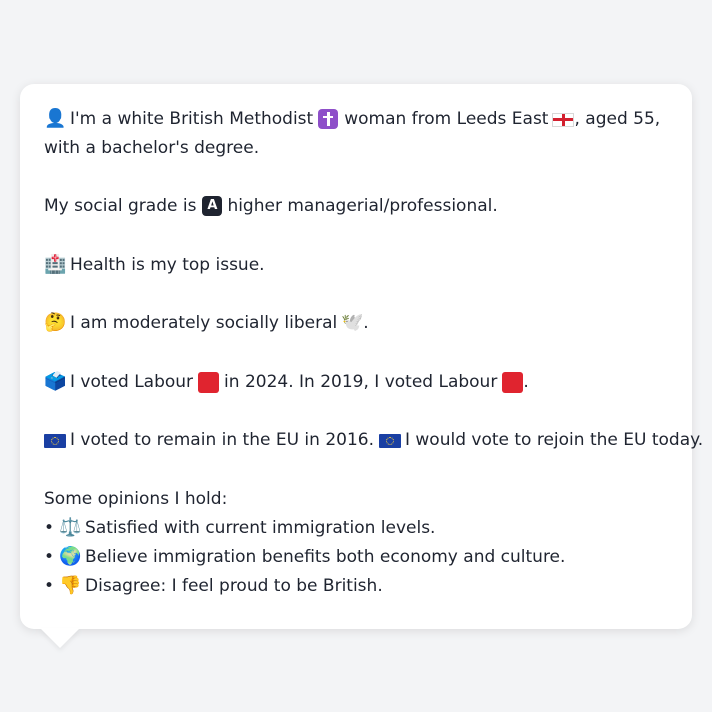 Image resolution: width=712 pixels, height=712 pixels. What do you see at coordinates (234, 585) in the screenshot?
I see `opinion-text: Disagree: I feel proud to be British.` at bounding box center [234, 585].